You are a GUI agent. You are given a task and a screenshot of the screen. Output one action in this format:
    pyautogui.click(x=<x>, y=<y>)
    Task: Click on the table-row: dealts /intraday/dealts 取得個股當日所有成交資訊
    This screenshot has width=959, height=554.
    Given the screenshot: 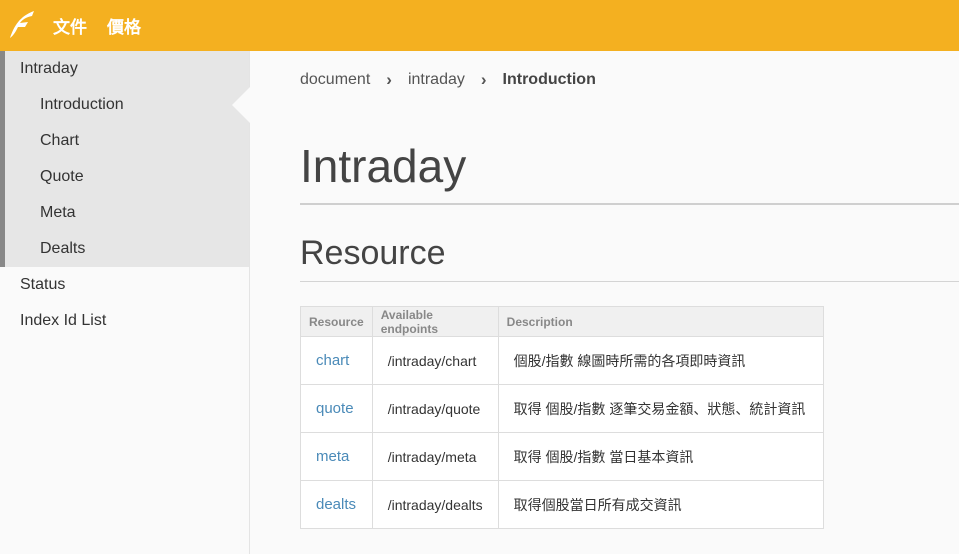 What is the action you would take?
    pyautogui.click(x=562, y=504)
    